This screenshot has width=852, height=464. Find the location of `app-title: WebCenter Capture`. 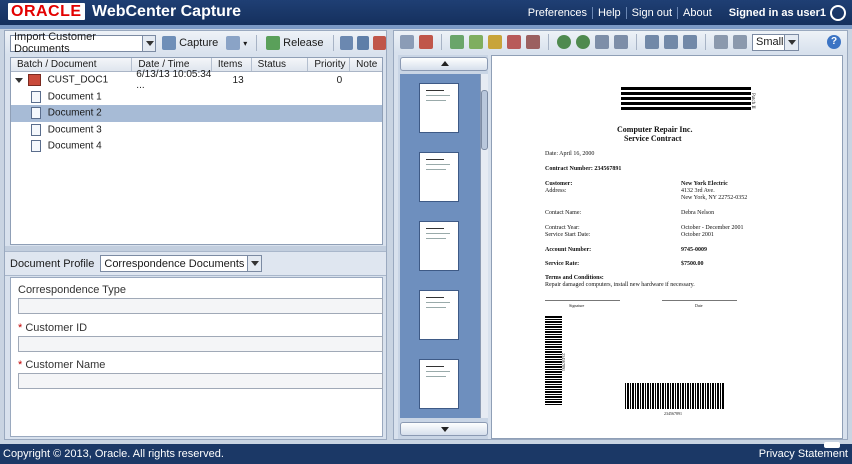

app-title: WebCenter Capture is located at coordinates (167, 11).